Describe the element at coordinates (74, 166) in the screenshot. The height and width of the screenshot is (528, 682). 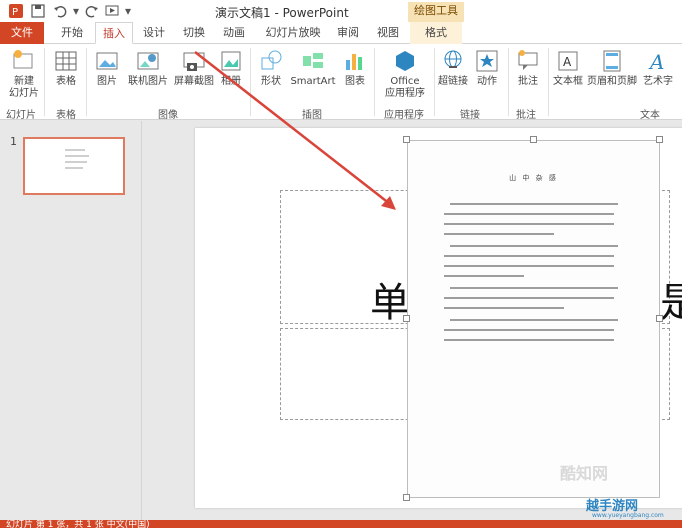
I see `slide-thumbnail` at that location.